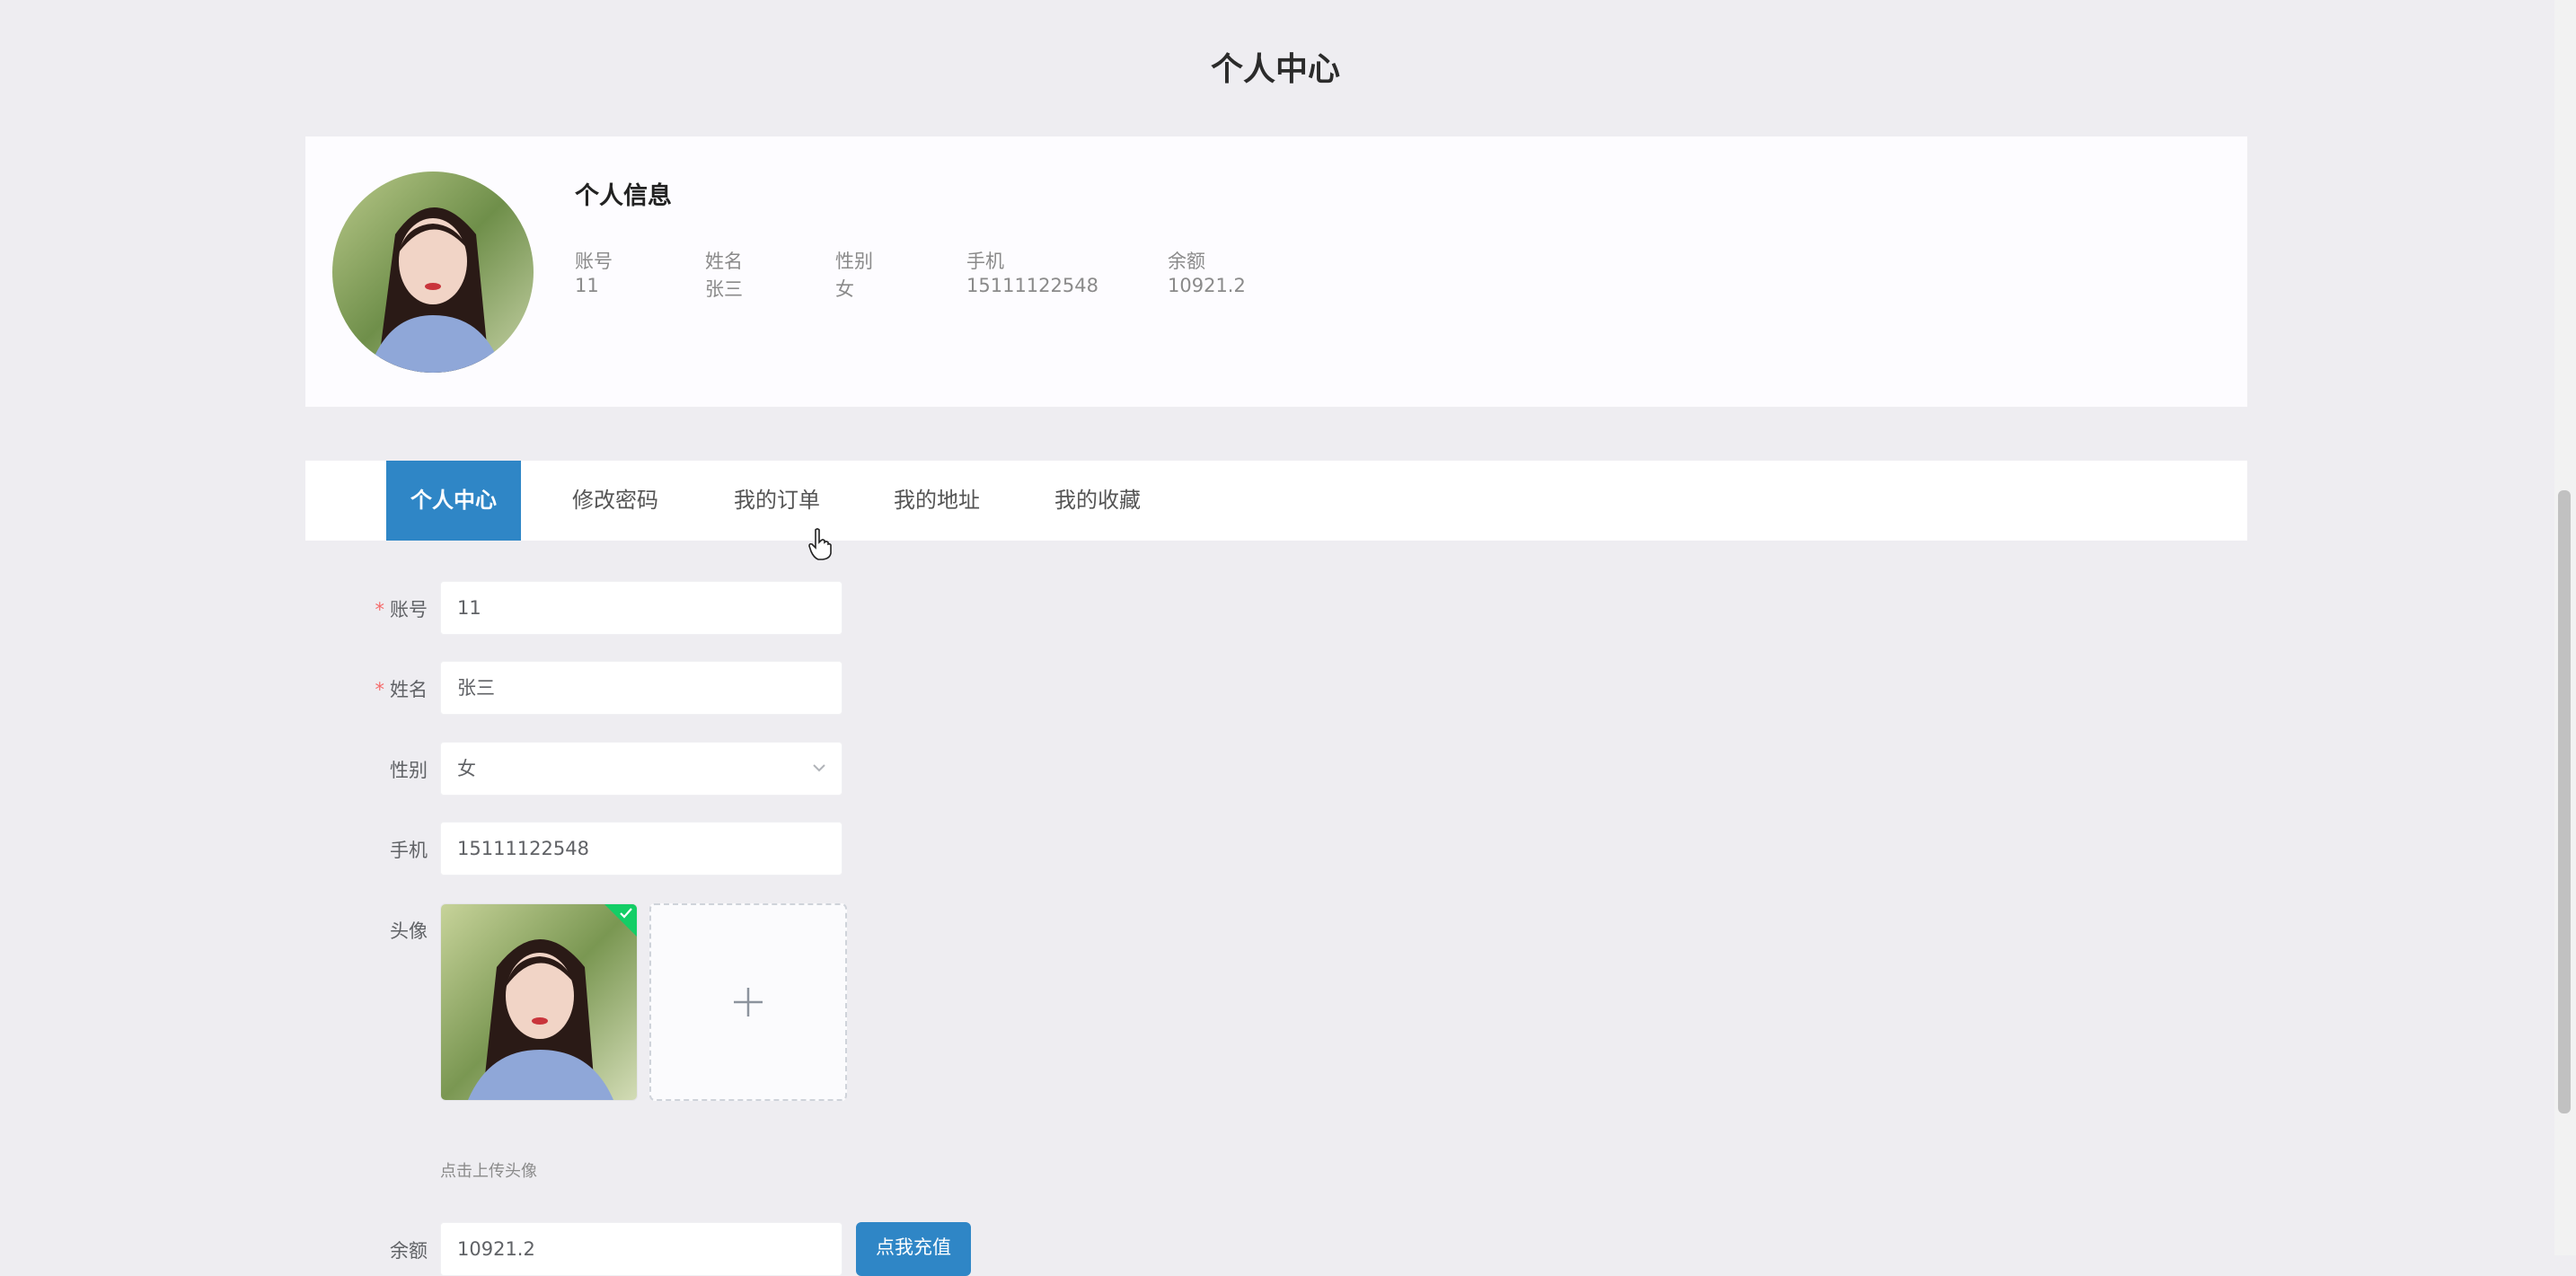 The image size is (2576, 1276). I want to click on info-label-account: 账号, so click(594, 261).